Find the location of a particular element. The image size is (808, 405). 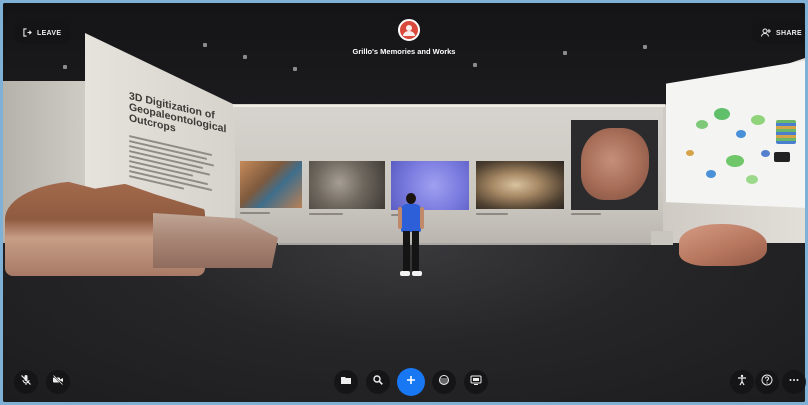

artwork-fossil-model is located at coordinates (614, 165).